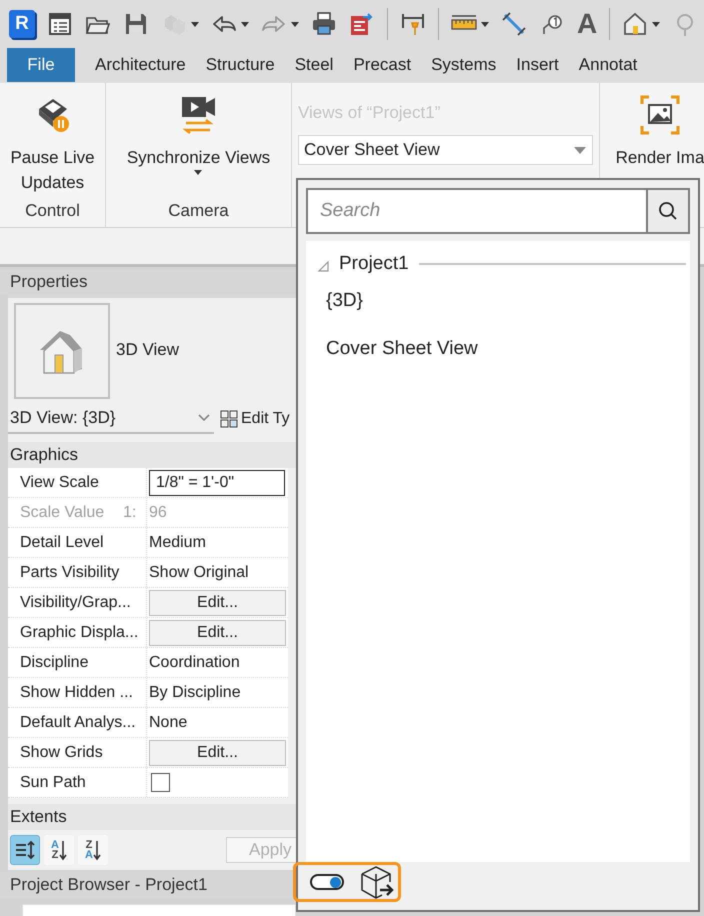 This screenshot has width=704, height=916. I want to click on ribbon-tool-button: Pause Live Updates, so click(52, 140).